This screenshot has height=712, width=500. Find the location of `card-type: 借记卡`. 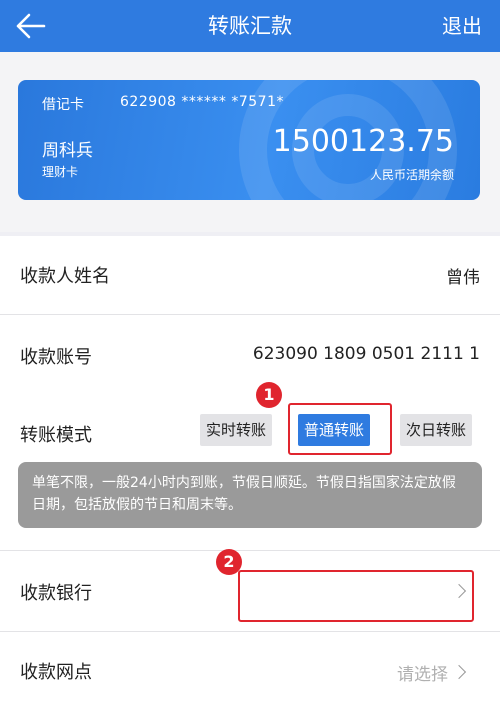

card-type: 借记卡 is located at coordinates (63, 105).